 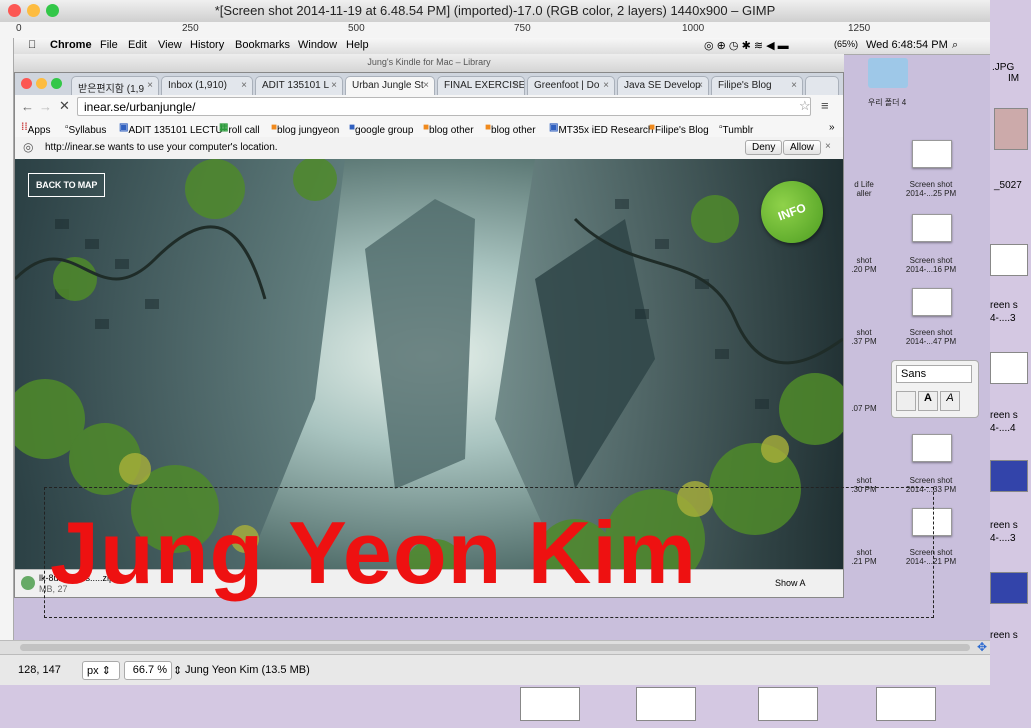 What do you see at coordinates (7, 339) in the screenshot?
I see `vertical-ruler` at bounding box center [7, 339].